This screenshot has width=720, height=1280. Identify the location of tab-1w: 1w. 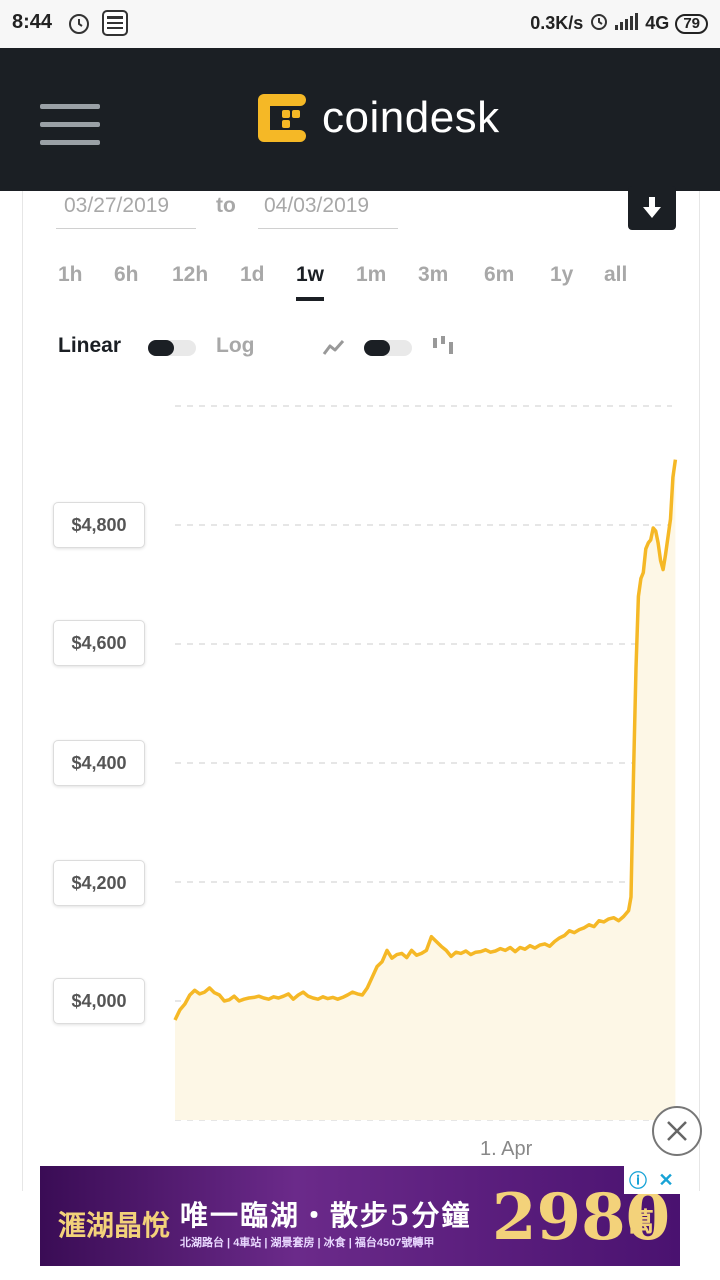
(310, 275).